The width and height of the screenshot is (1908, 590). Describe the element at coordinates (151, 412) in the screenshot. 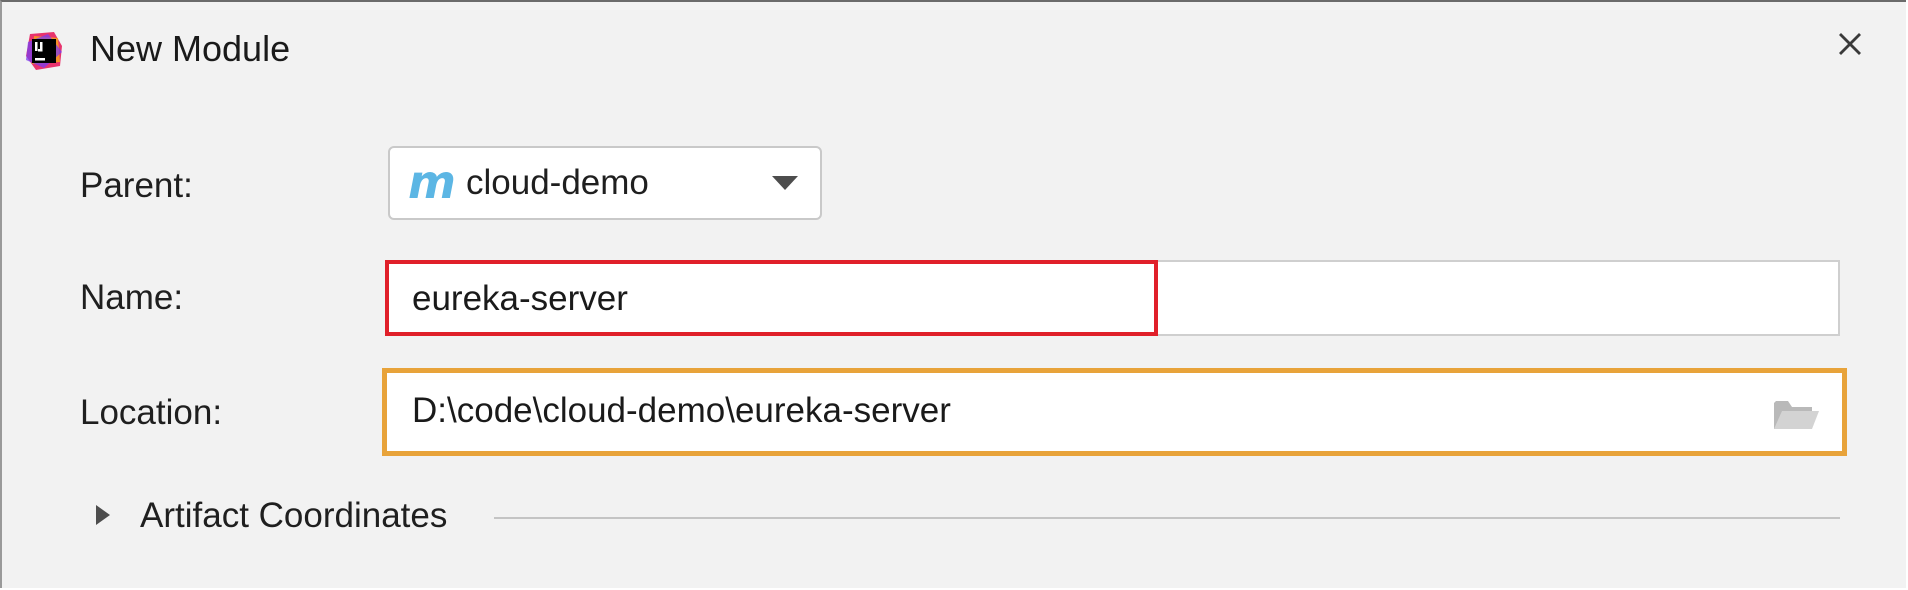

I see `location-label: Location:` at that location.